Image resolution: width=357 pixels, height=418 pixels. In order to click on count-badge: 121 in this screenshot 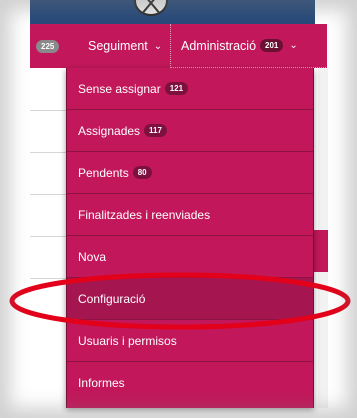, I will do `click(176, 88)`.